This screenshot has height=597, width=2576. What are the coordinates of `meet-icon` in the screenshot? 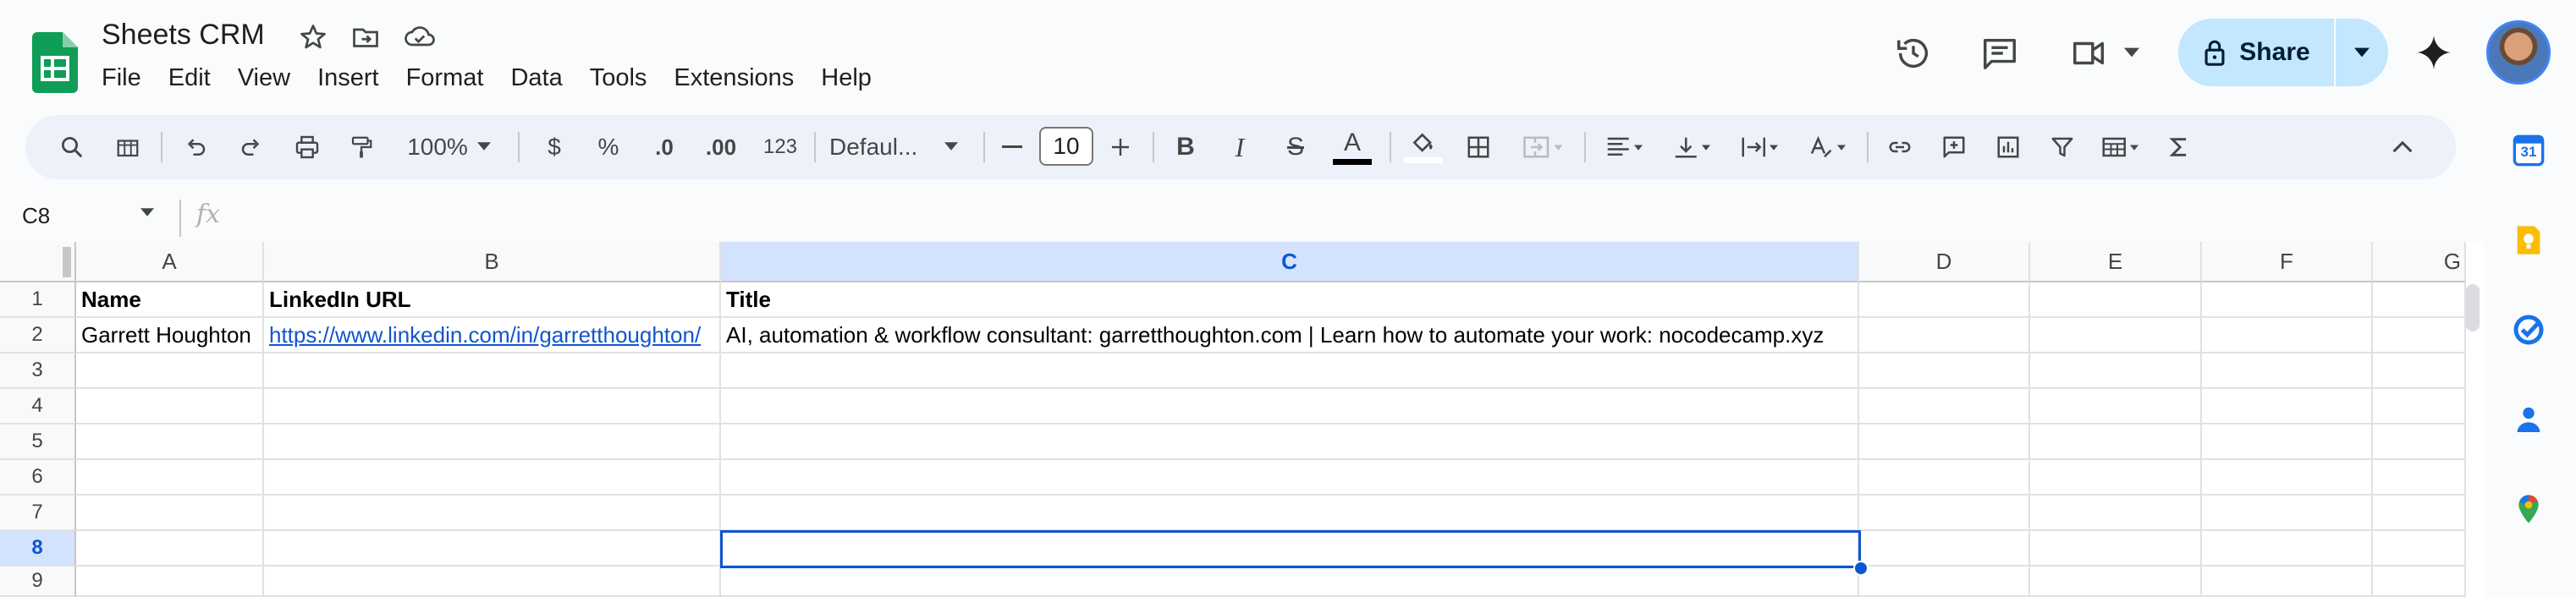 It's located at (2089, 53).